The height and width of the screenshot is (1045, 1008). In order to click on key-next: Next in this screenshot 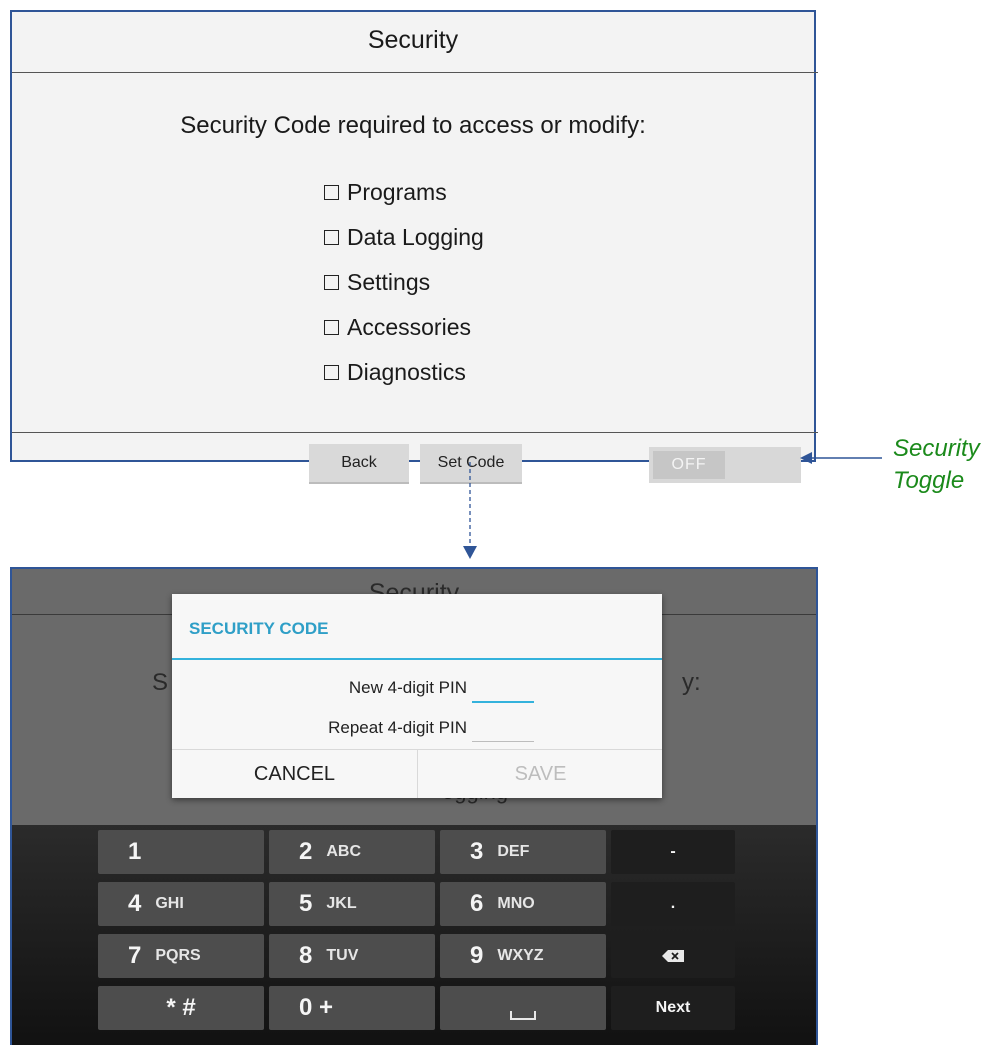, I will do `click(673, 1008)`.